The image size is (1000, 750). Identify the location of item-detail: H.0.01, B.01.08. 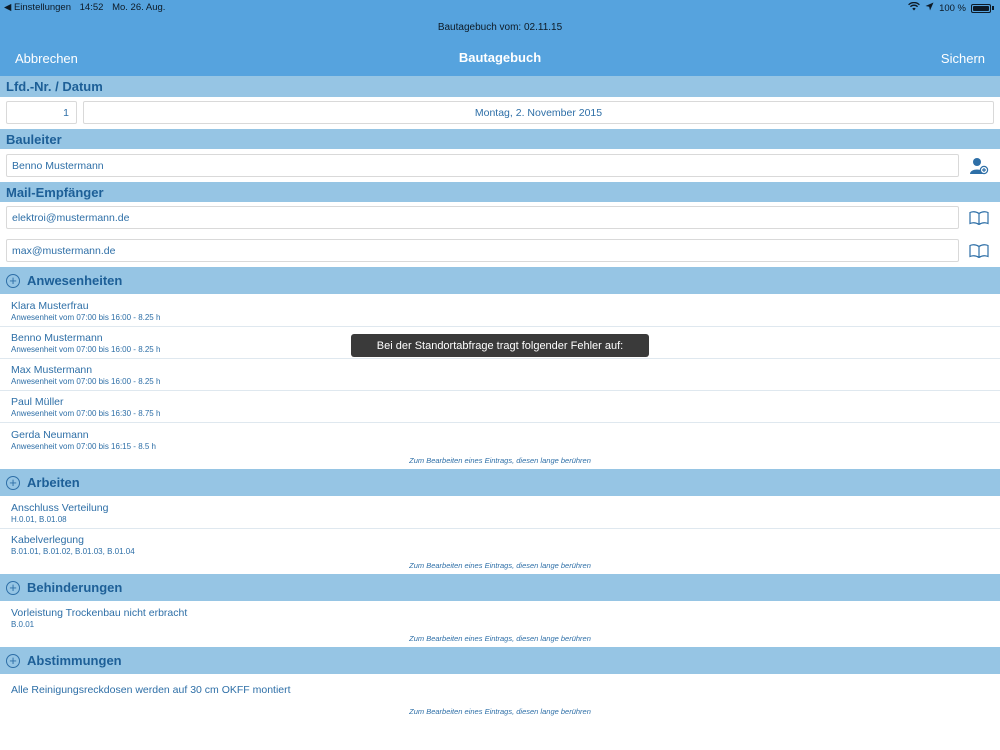
(39, 519).